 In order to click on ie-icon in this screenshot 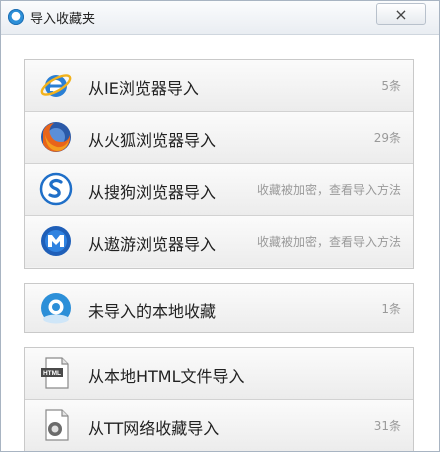, I will do `click(56, 85)`.